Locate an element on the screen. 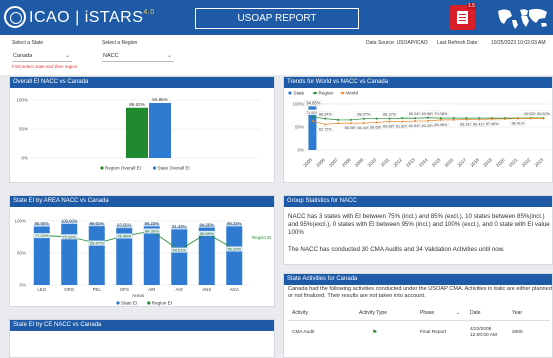 The height and width of the screenshot is (358, 553). x-tick-label: 2014 is located at coordinates (423, 162).